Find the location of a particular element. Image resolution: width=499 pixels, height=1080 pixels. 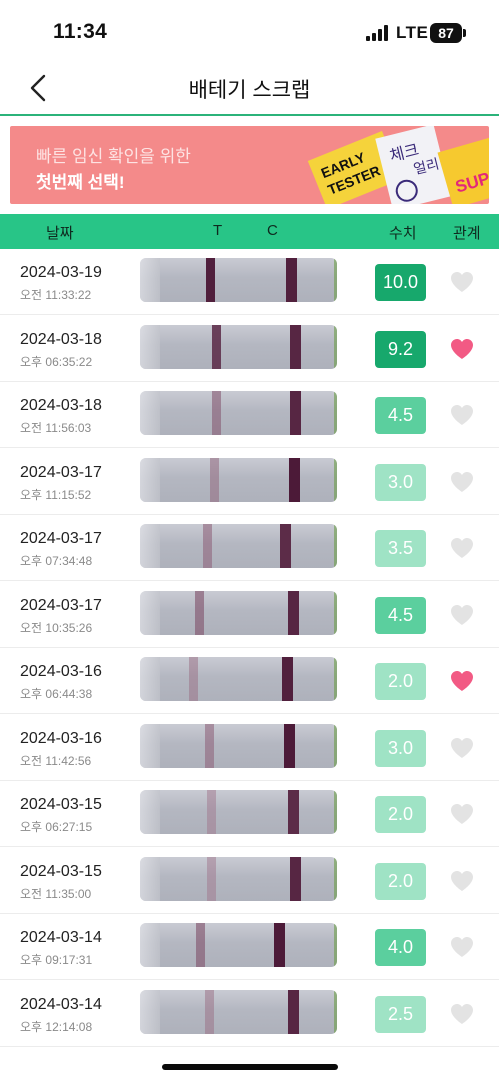

value-badge: 3.5 is located at coordinates (400, 548).